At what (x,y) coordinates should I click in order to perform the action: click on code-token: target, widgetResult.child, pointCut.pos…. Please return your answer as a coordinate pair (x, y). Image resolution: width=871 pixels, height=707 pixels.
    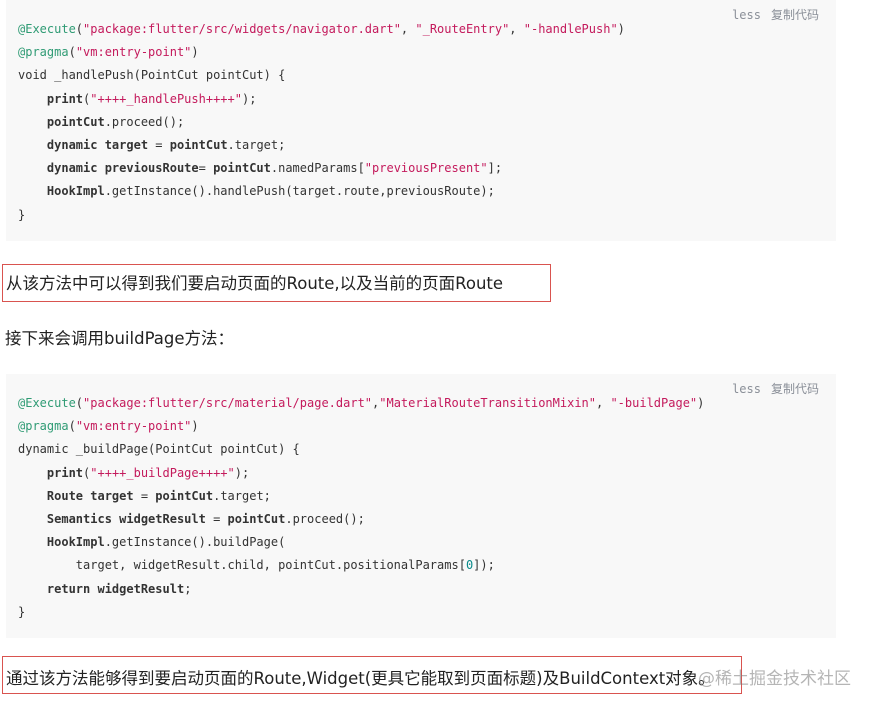
    Looking at the image, I should click on (242, 565).